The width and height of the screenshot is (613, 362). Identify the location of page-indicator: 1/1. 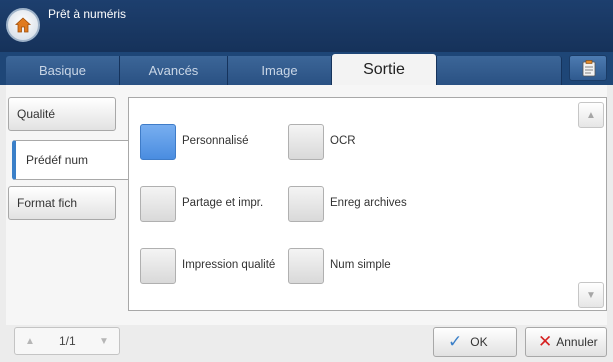
(67, 341).